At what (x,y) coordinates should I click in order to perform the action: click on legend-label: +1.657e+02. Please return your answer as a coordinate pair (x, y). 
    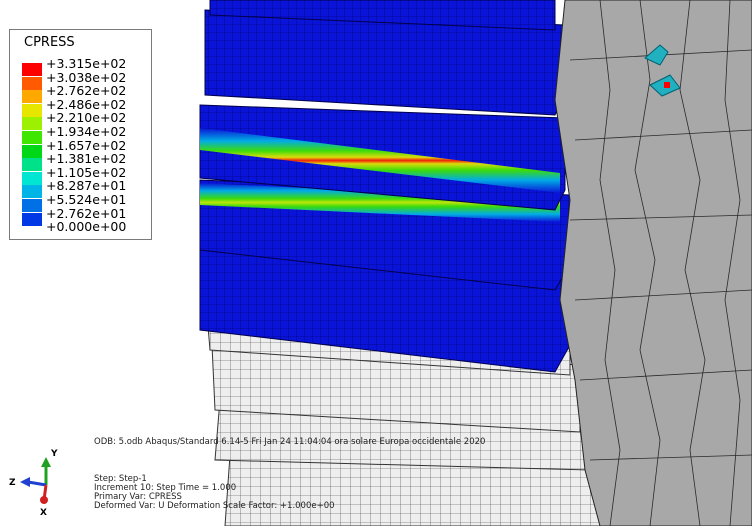
    Looking at the image, I should click on (86, 145).